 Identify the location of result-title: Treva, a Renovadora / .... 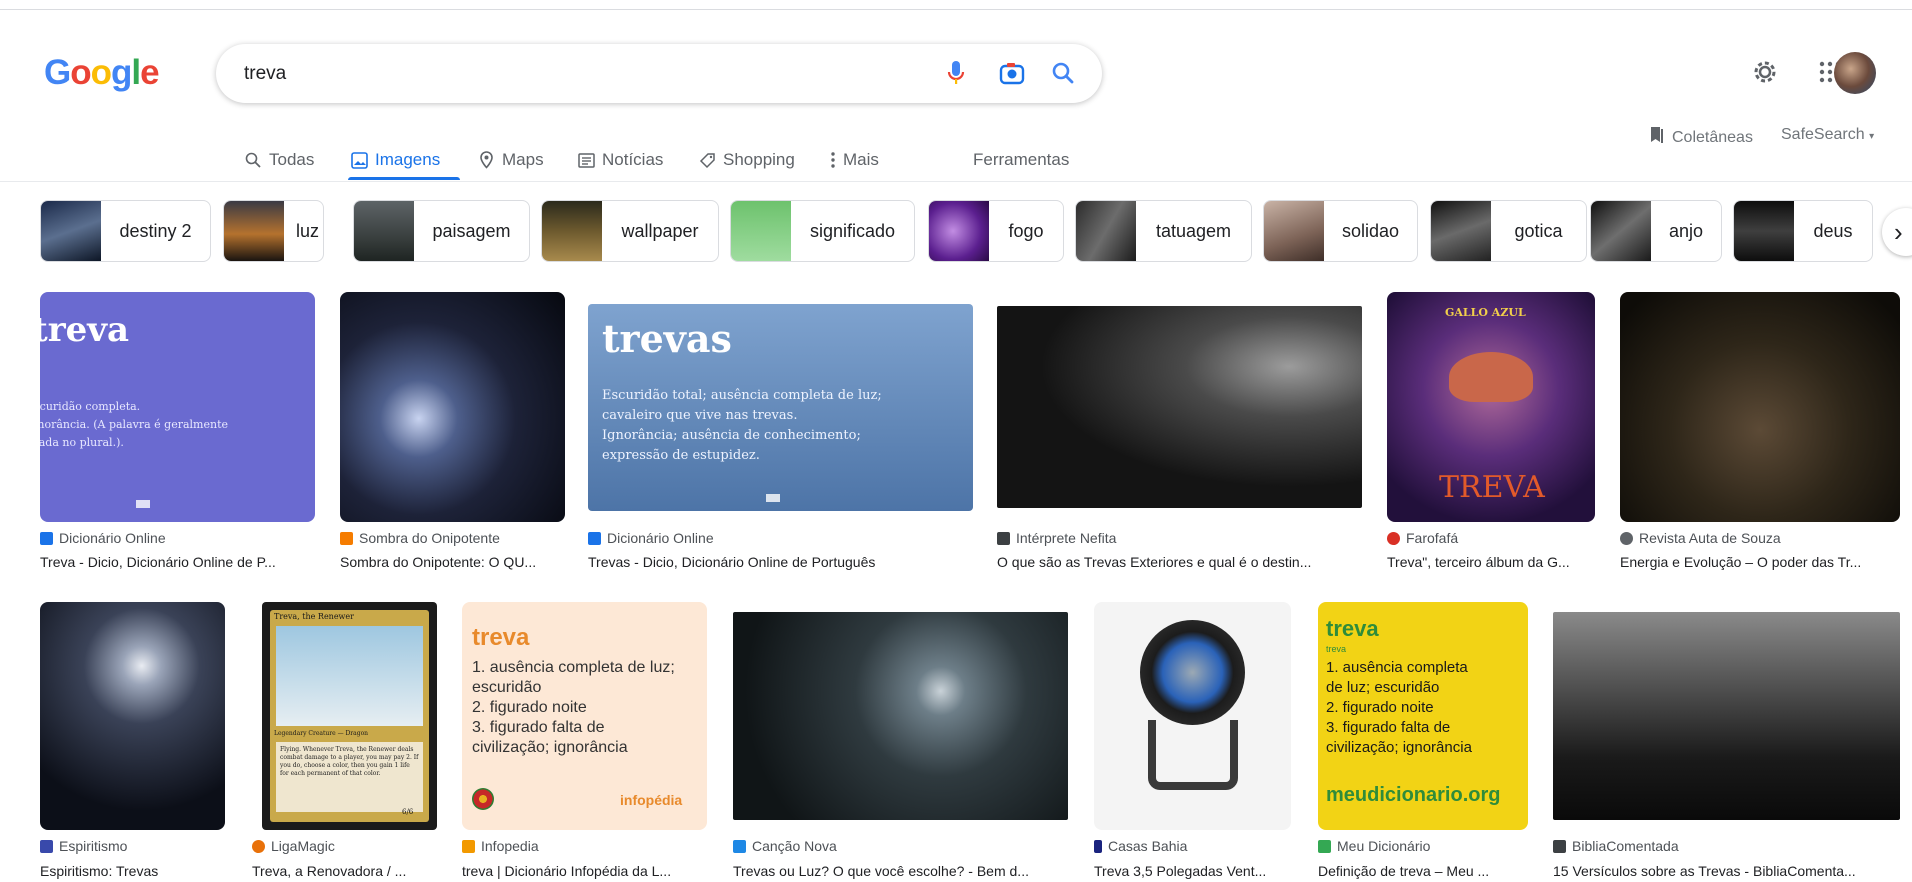
(337, 871).